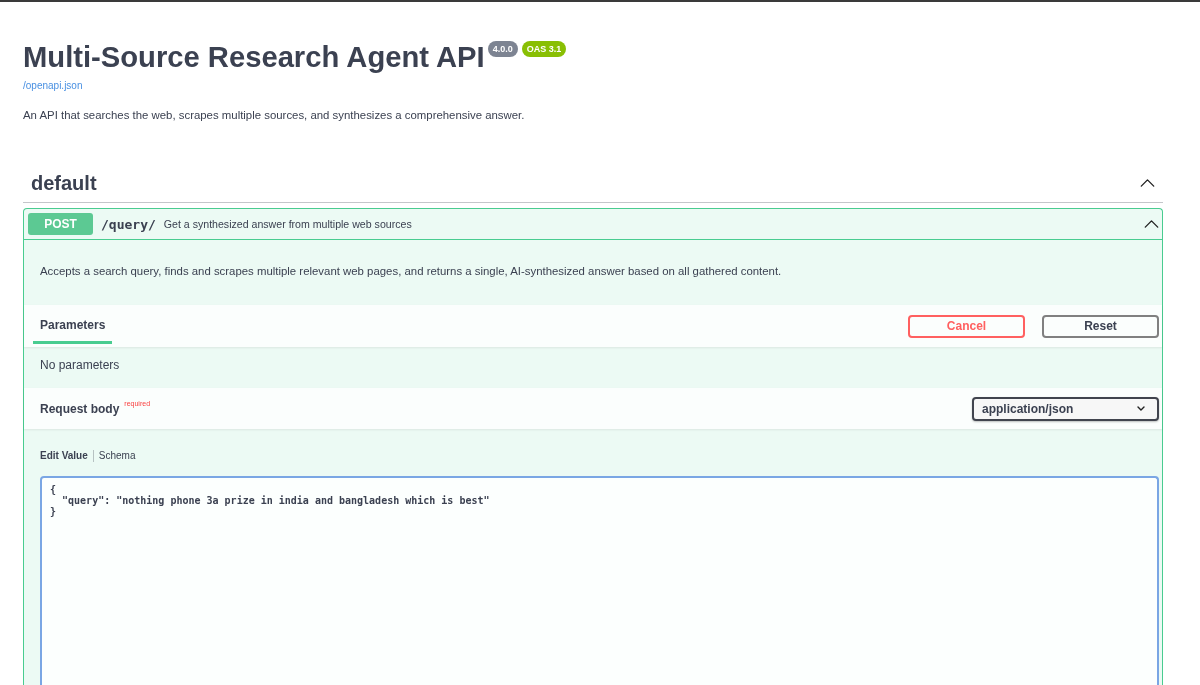 Image resolution: width=1200 pixels, height=685 pixels. I want to click on endpoint-summary: Get a synthesized answer from multiple web sources, so click(287, 224).